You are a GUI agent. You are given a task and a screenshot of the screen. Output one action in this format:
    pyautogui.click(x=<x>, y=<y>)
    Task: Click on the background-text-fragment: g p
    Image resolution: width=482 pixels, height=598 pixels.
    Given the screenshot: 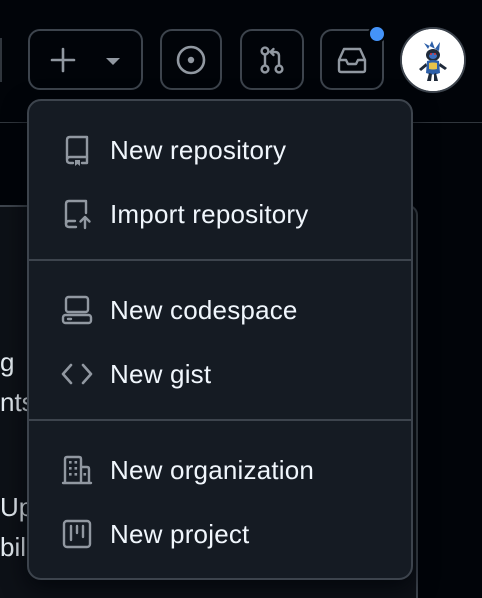 What is the action you would take?
    pyautogui.click(x=11, y=362)
    